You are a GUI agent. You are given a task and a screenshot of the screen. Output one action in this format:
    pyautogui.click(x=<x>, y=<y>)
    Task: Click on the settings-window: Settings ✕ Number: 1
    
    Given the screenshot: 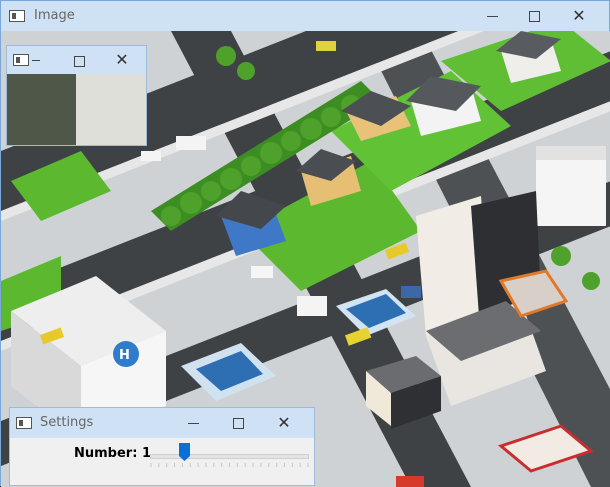 What is the action you would take?
    pyautogui.click(x=162, y=446)
    